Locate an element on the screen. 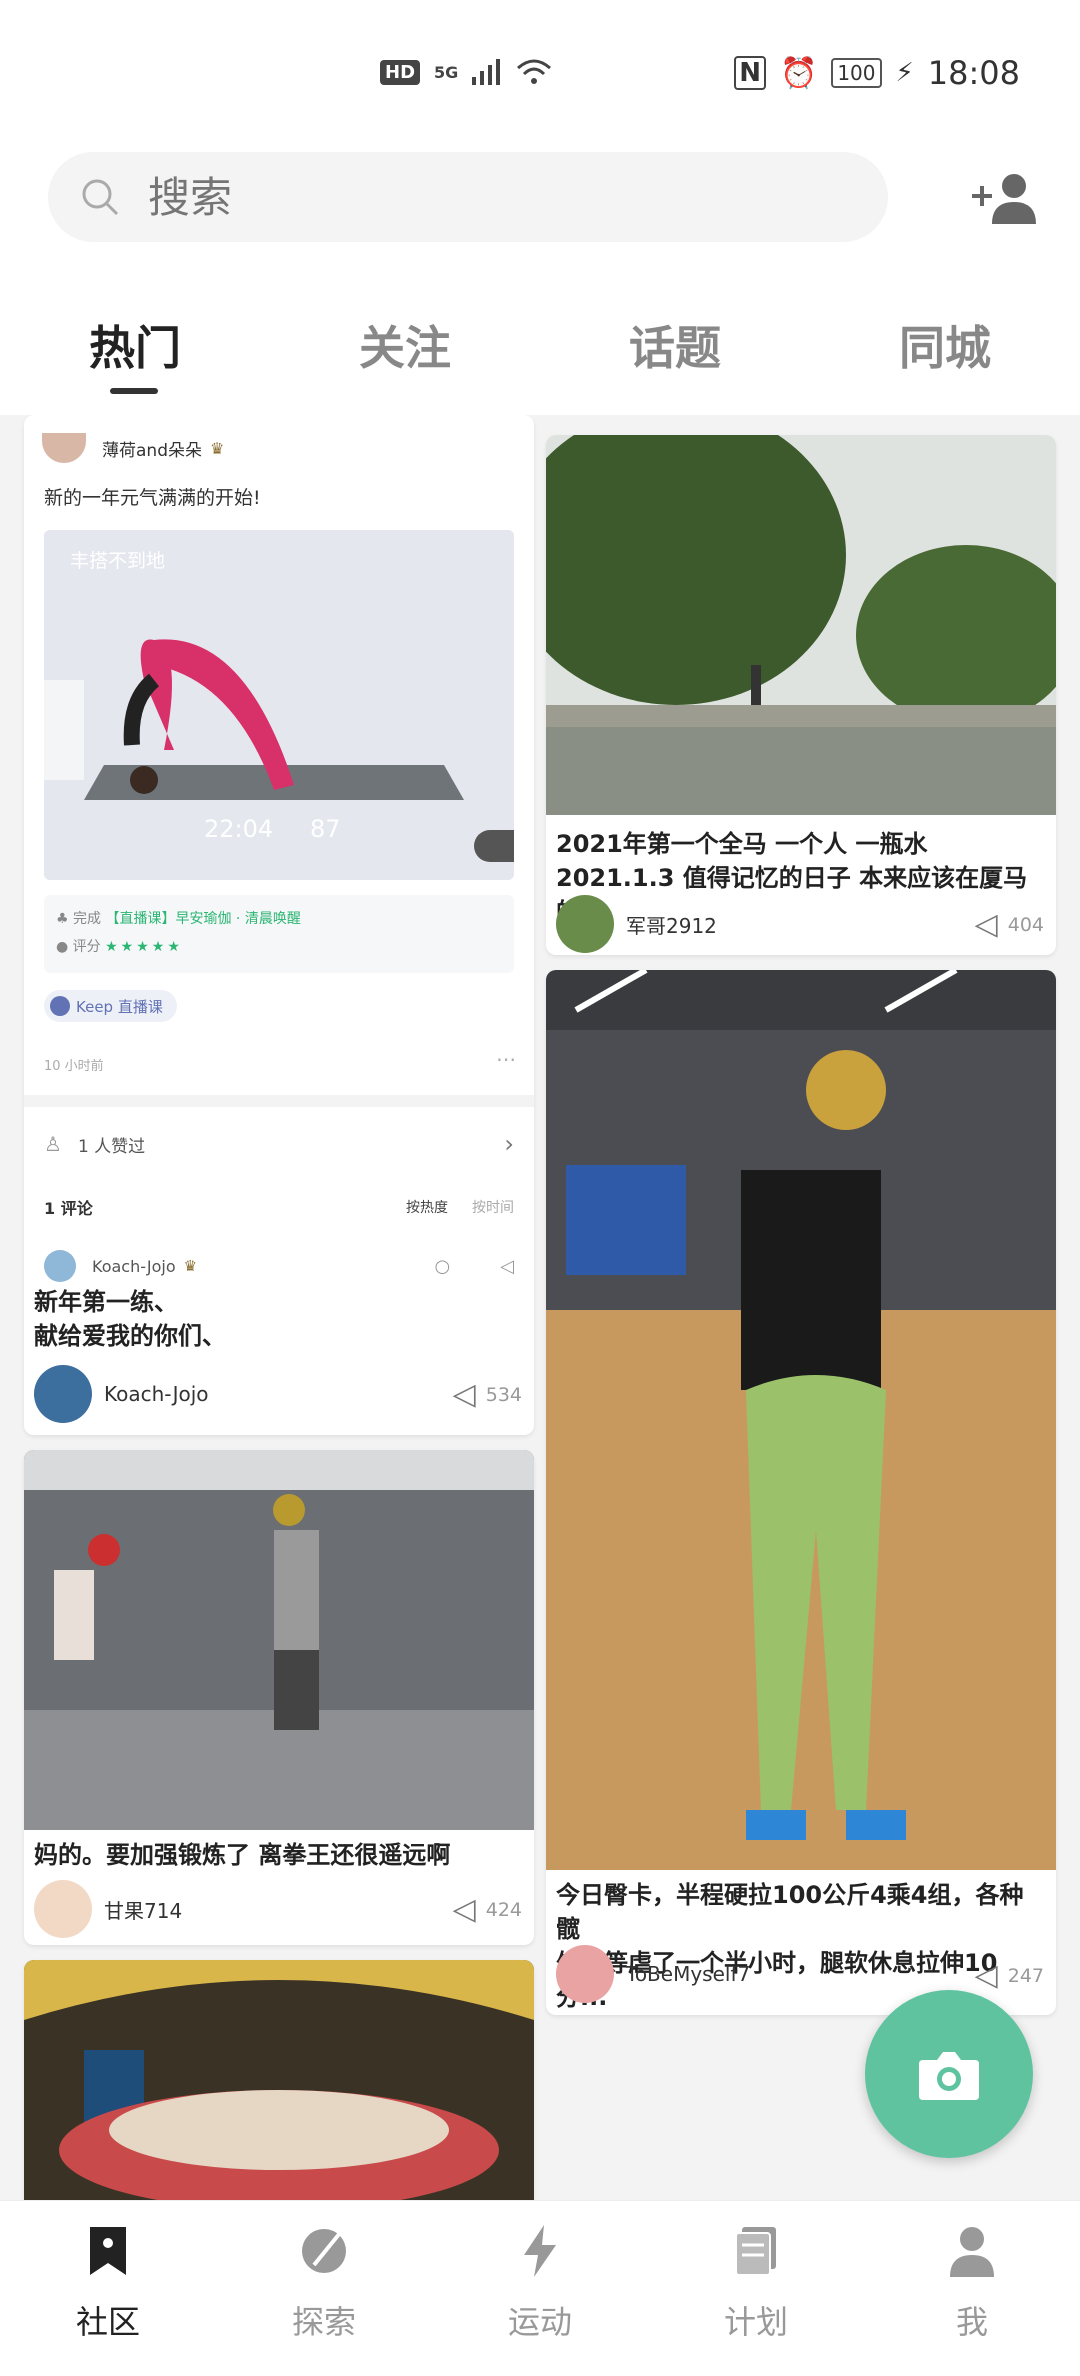  course-completion-box: ♣ 完成 【直播课】早安瑜伽 · 清晨唤醒 ● 评分 ★★★★★ is located at coordinates (279, 934).